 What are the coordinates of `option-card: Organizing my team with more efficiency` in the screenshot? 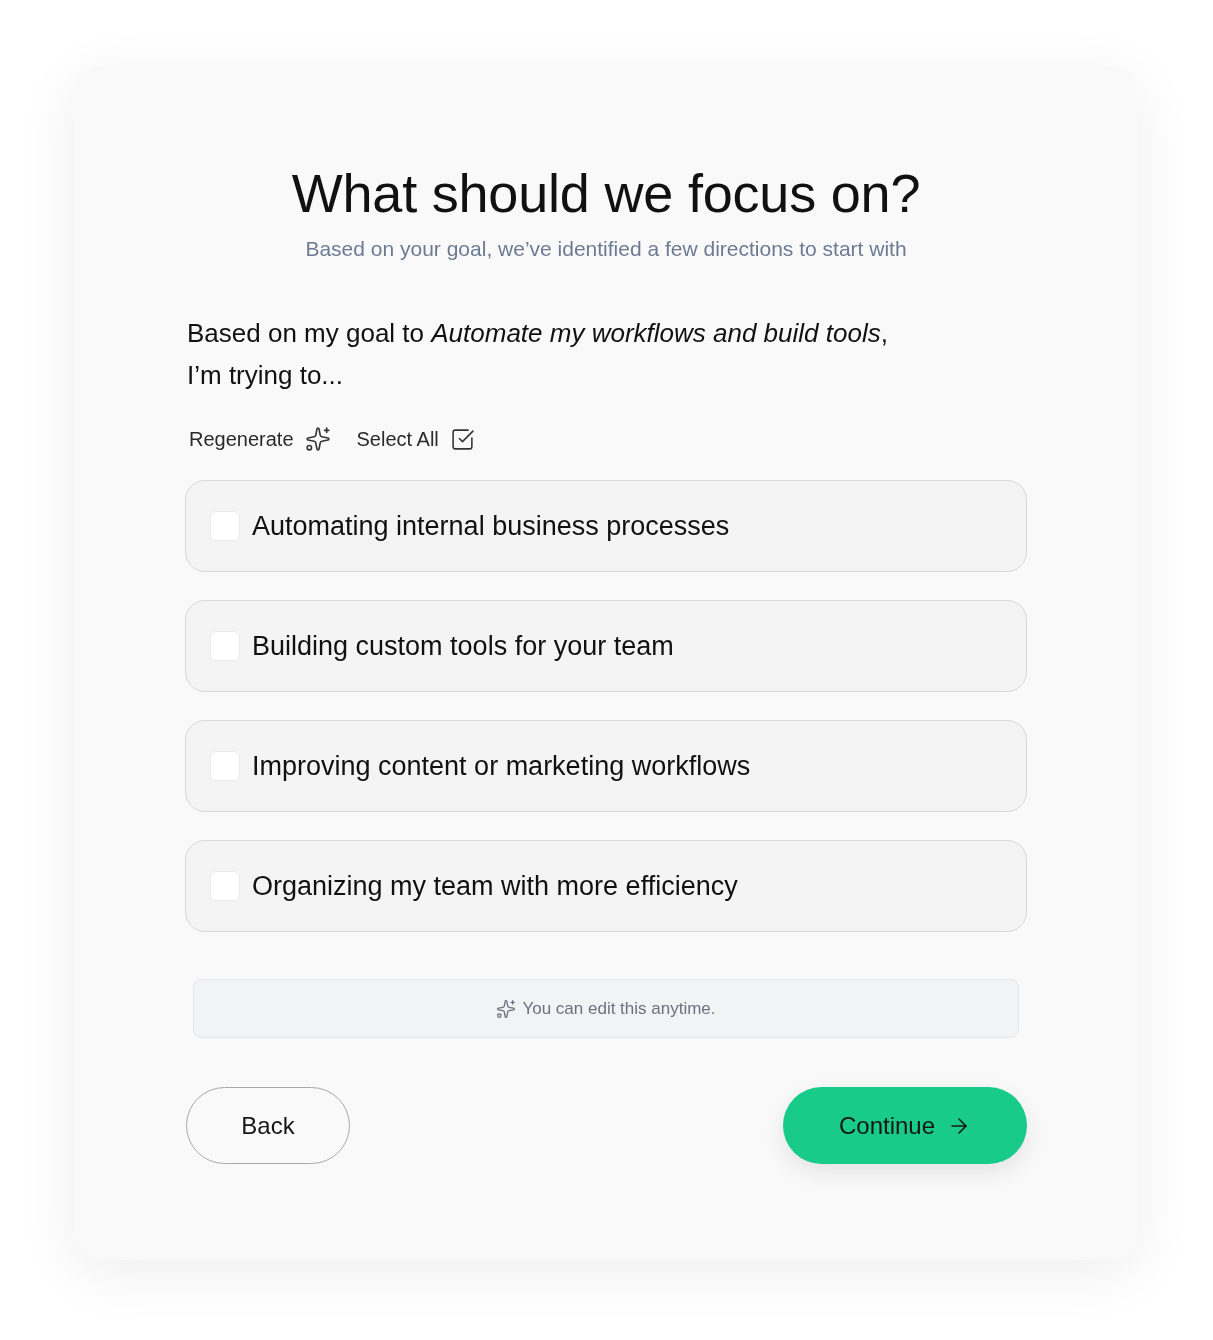 It's located at (606, 886).